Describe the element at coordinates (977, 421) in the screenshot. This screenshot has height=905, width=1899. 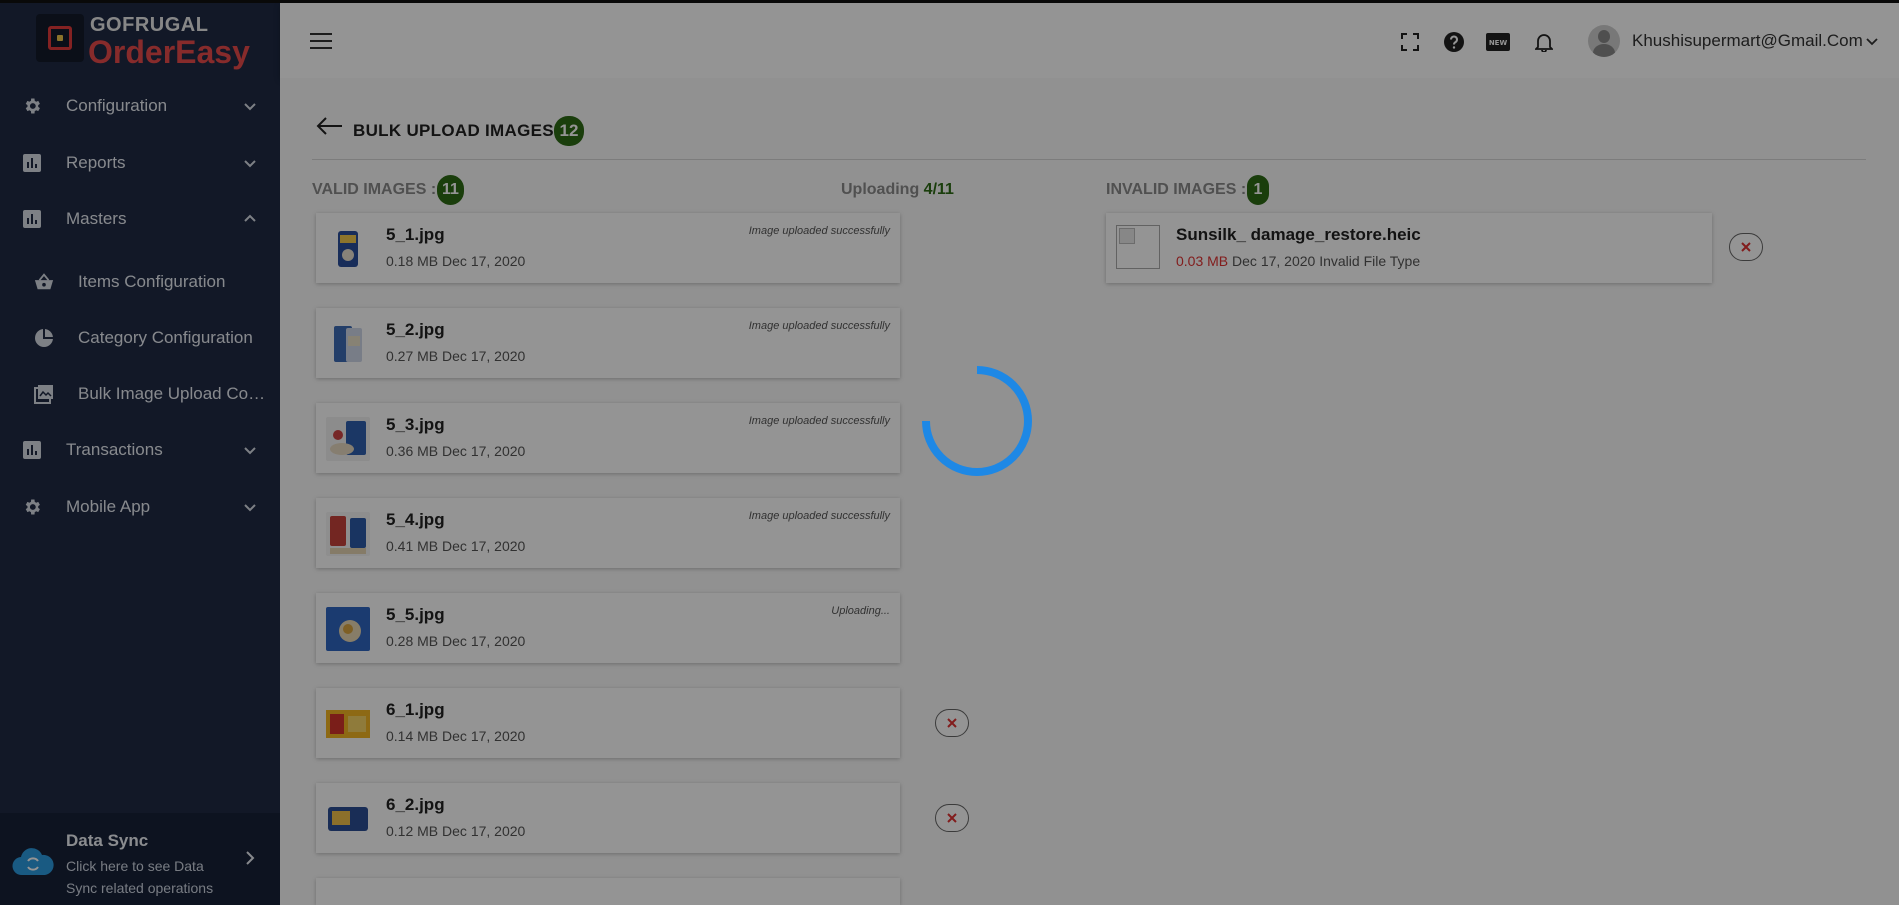
I see `loading-spinner-icon` at that location.